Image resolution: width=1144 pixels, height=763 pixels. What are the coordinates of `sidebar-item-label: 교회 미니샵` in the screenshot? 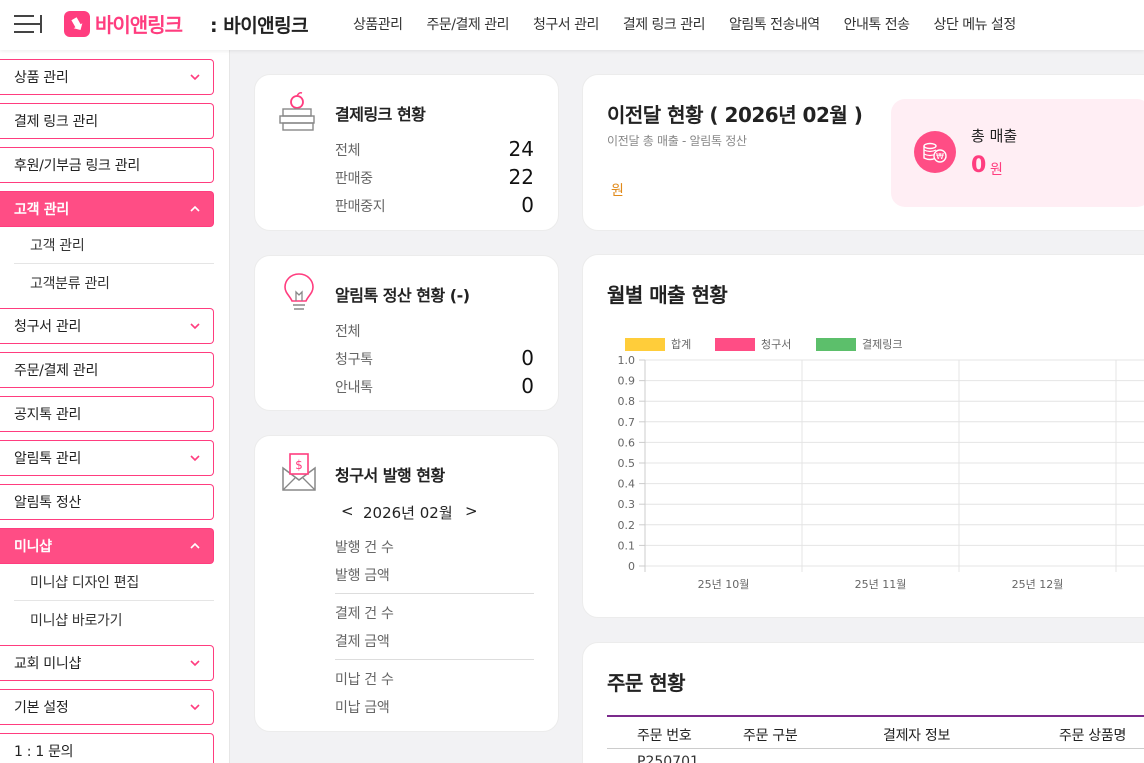 It's located at (48, 664).